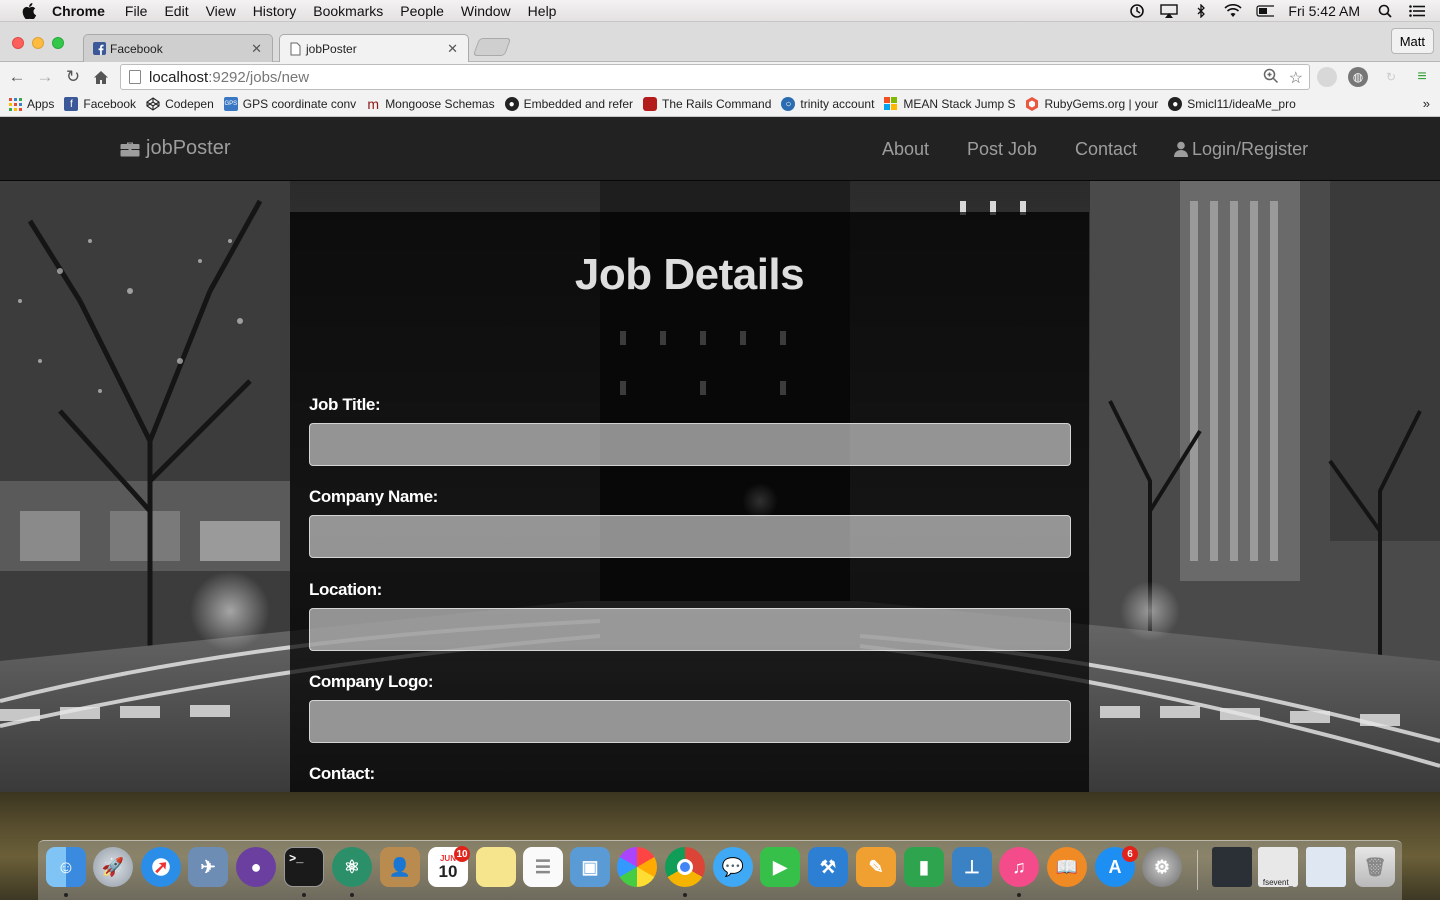 The image size is (1440, 900). I want to click on menu-bookmarks: Bookmarks, so click(348, 11).